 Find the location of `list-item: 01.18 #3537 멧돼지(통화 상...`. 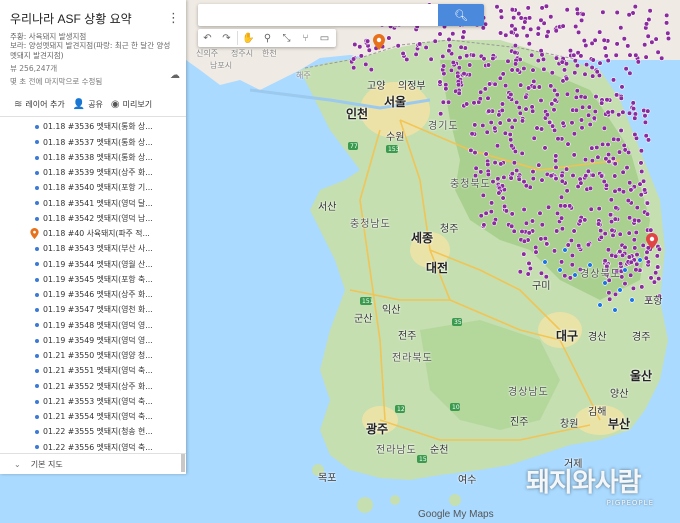

list-item: 01.18 #3537 멧돼지(통화 상... is located at coordinates (93, 141).